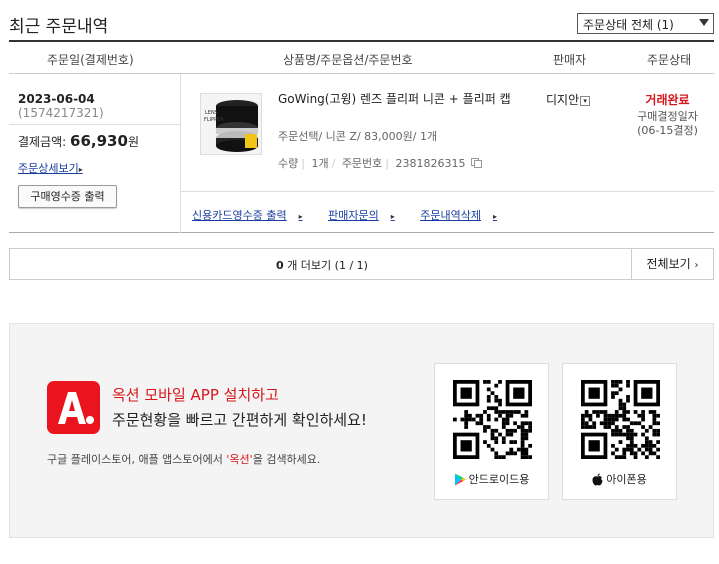 The image size is (719, 564). Describe the element at coordinates (137, 459) in the screenshot. I see `promo-note-text: 구글 플레이스토어, 애플 앱스토어에서` at that location.